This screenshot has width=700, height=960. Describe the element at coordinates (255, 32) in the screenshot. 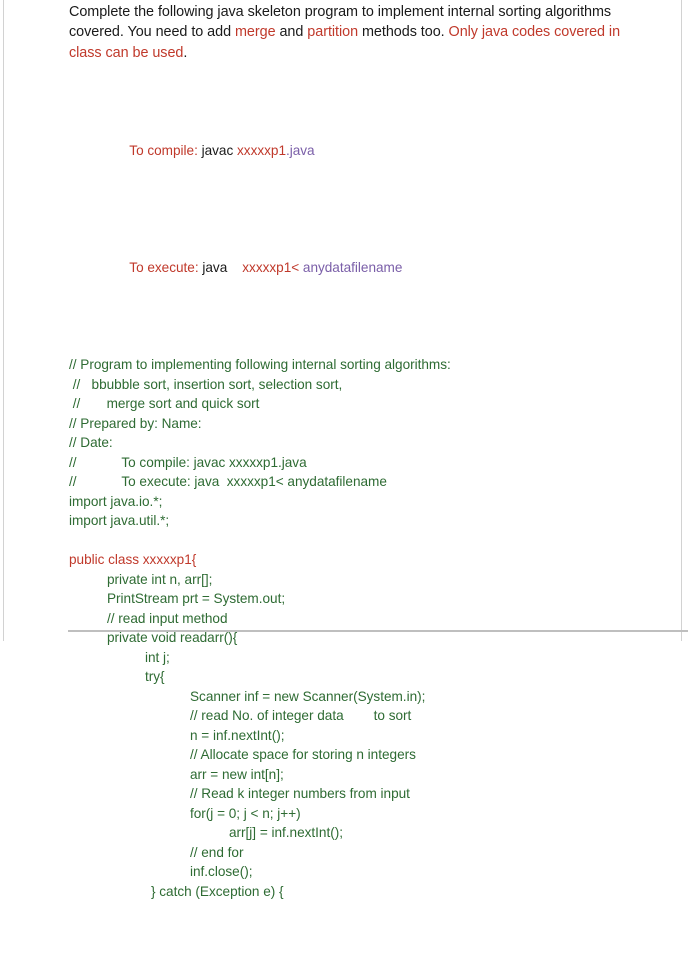

I see `intro-segment-1: merge` at that location.